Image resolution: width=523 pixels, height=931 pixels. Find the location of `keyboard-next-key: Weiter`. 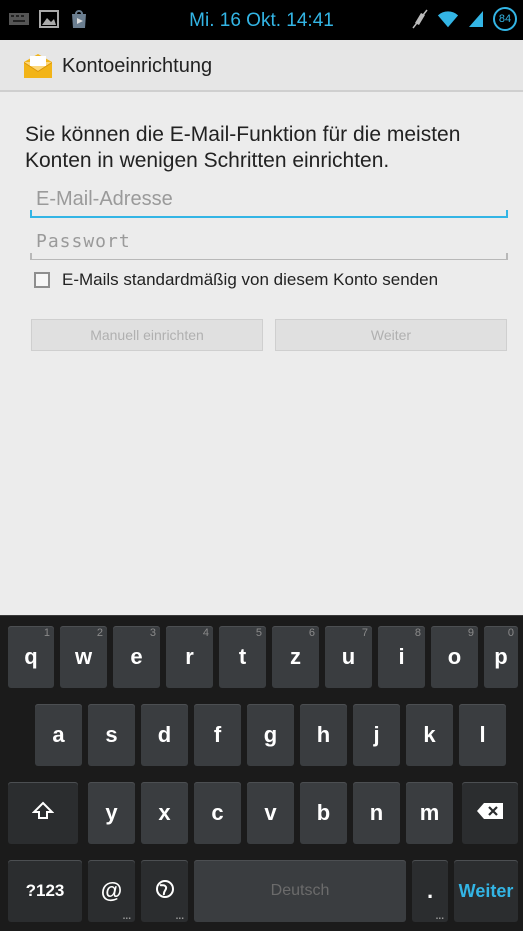

keyboard-next-key: Weiter is located at coordinates (486, 891).